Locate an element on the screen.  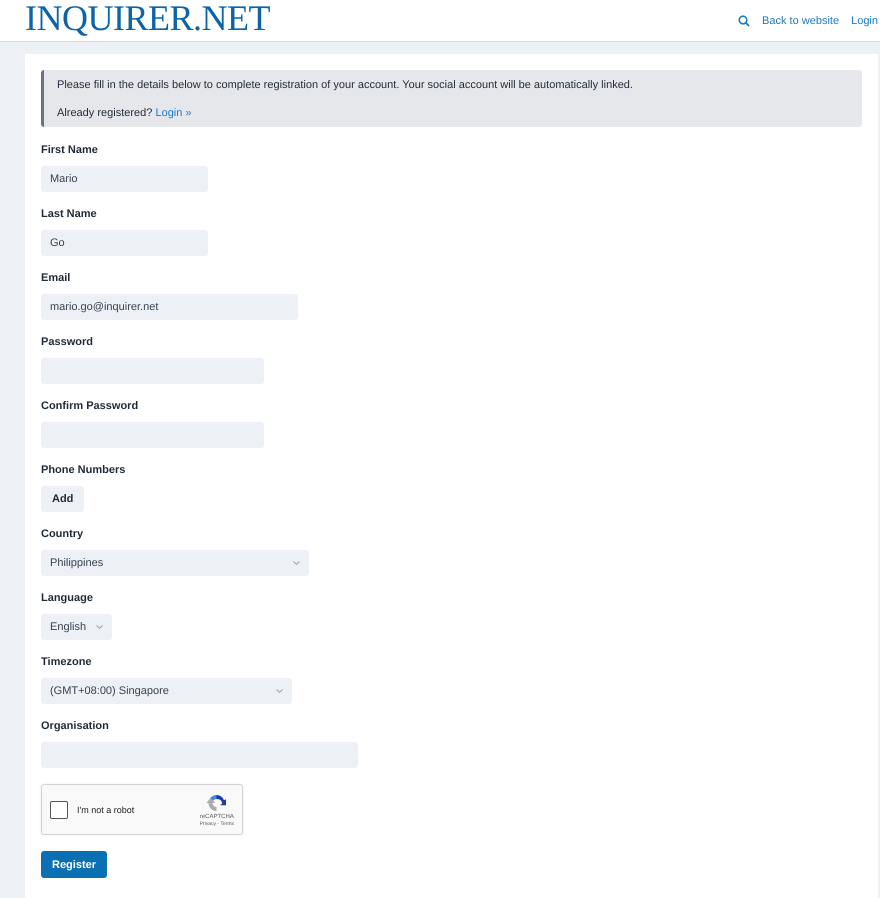
captcha-checkbox is located at coordinates (59, 809).